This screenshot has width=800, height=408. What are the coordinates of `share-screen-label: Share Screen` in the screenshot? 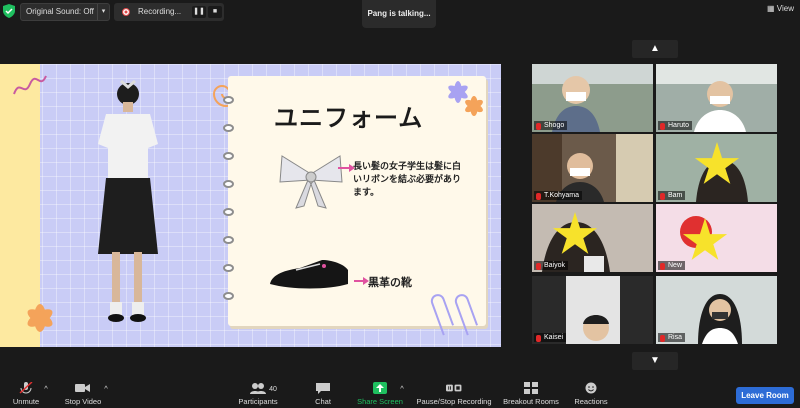 It's located at (380, 401).